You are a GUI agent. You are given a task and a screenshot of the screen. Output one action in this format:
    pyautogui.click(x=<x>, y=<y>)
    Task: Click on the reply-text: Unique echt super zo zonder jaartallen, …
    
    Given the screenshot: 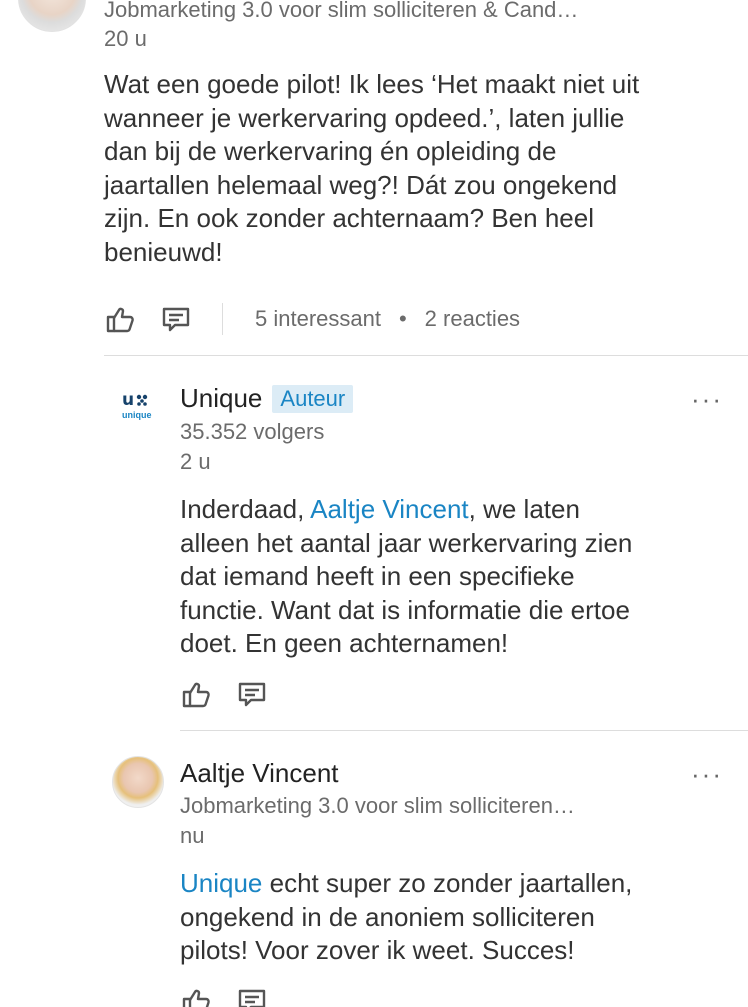 What is the action you would take?
    pyautogui.click(x=460, y=917)
    